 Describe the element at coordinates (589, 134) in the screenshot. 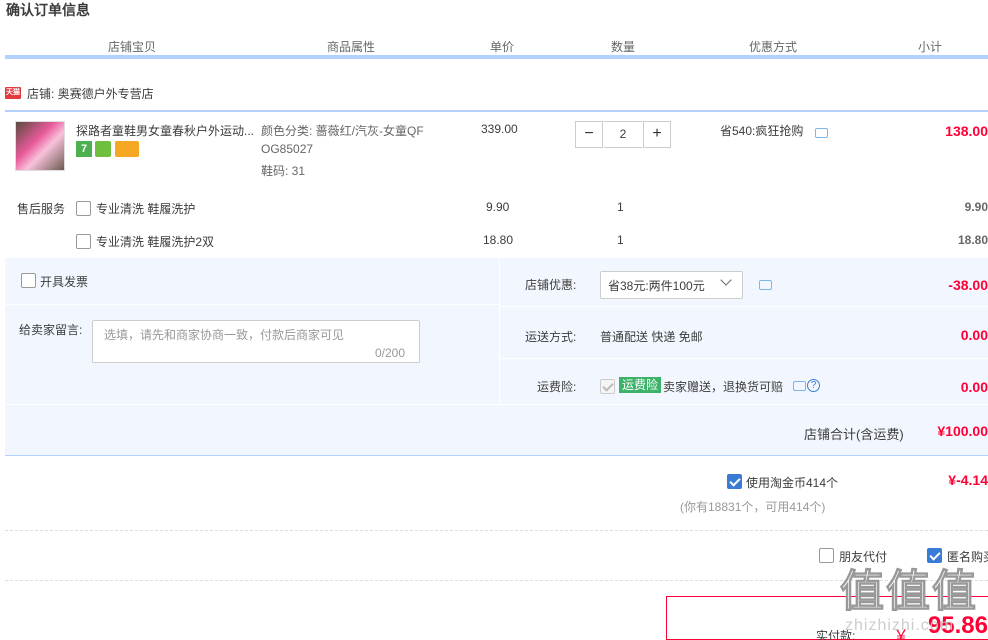

I see `qty-decrease-button: −` at that location.